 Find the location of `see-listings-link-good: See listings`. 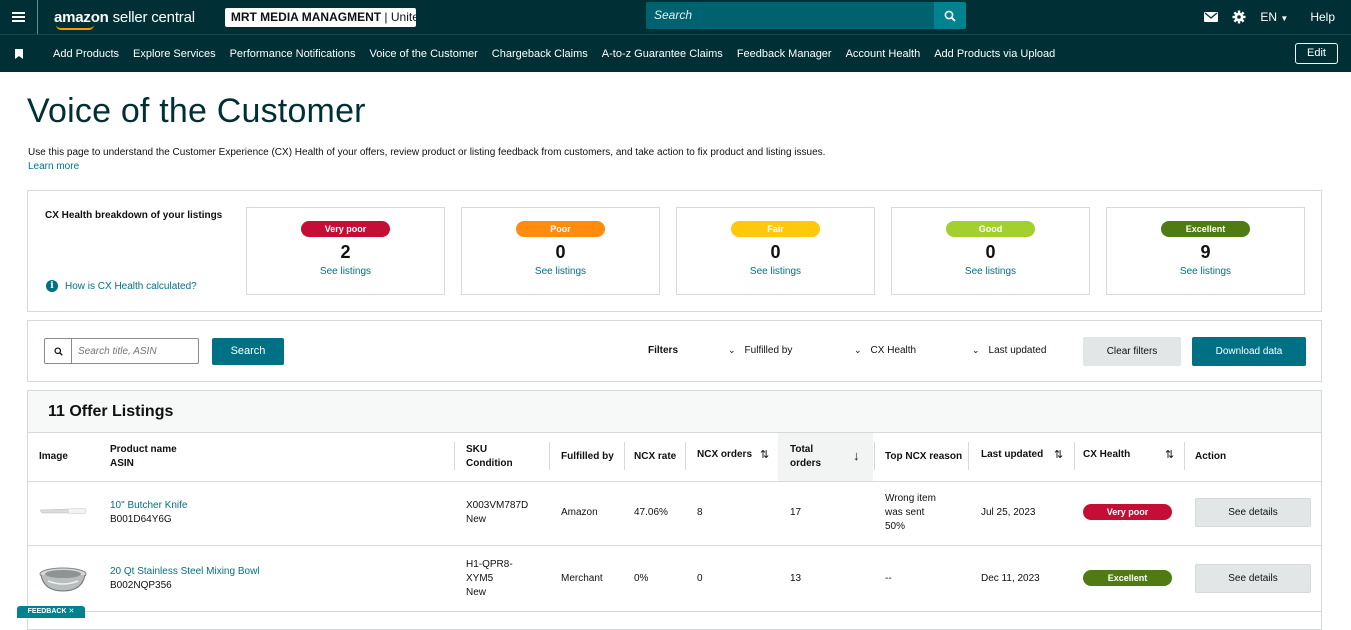

see-listings-link-good: See listings is located at coordinates (990, 271).